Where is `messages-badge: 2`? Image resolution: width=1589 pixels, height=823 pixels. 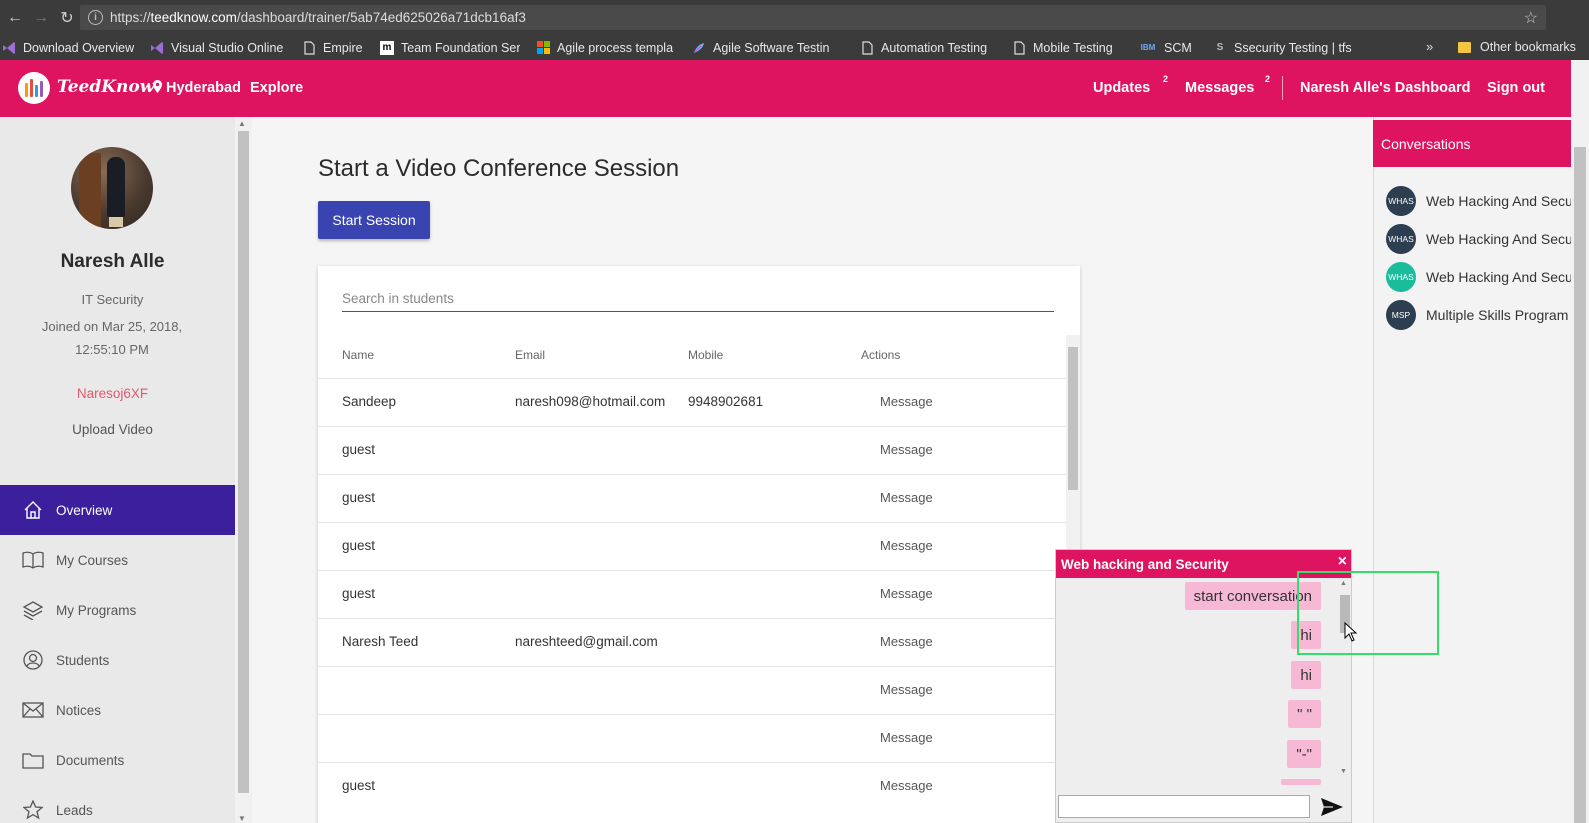
messages-badge: 2 is located at coordinates (1268, 79).